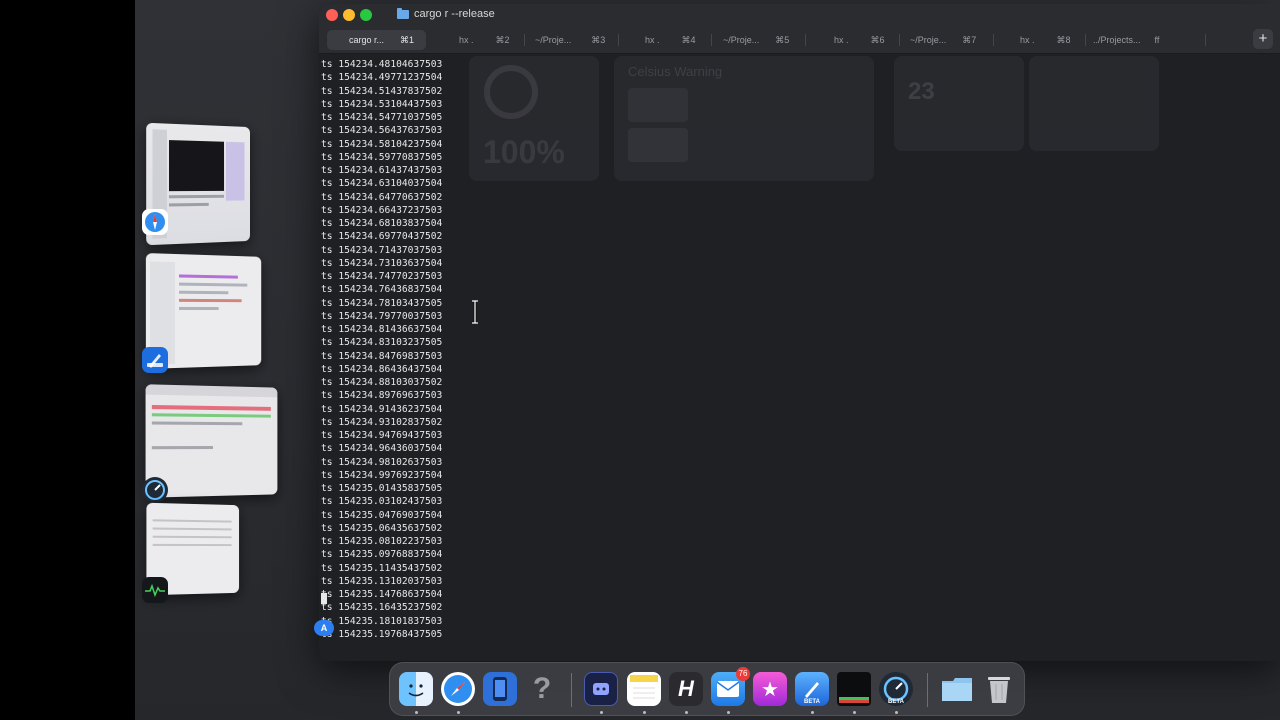  I want to click on timestamp-value: 154234.91436237504, so click(390, 409).